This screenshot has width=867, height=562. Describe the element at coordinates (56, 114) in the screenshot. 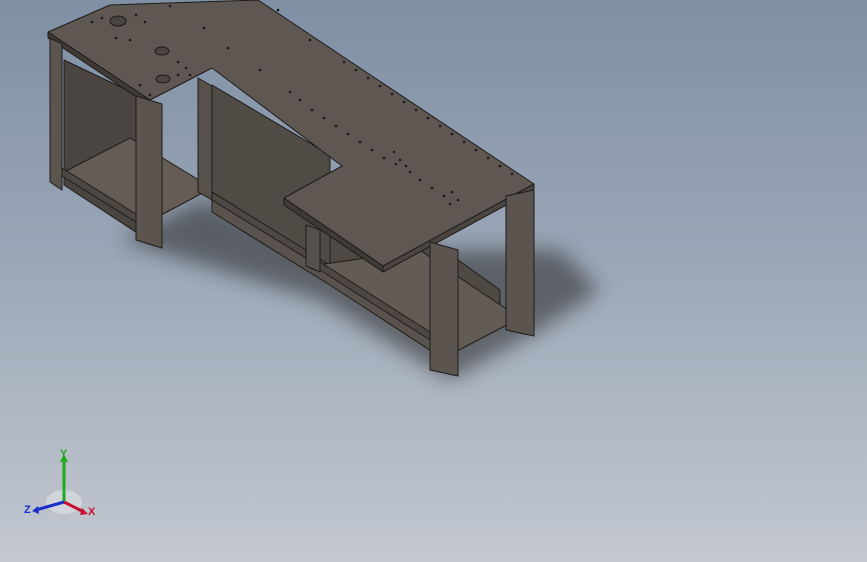

I see `leg-back-left` at that location.